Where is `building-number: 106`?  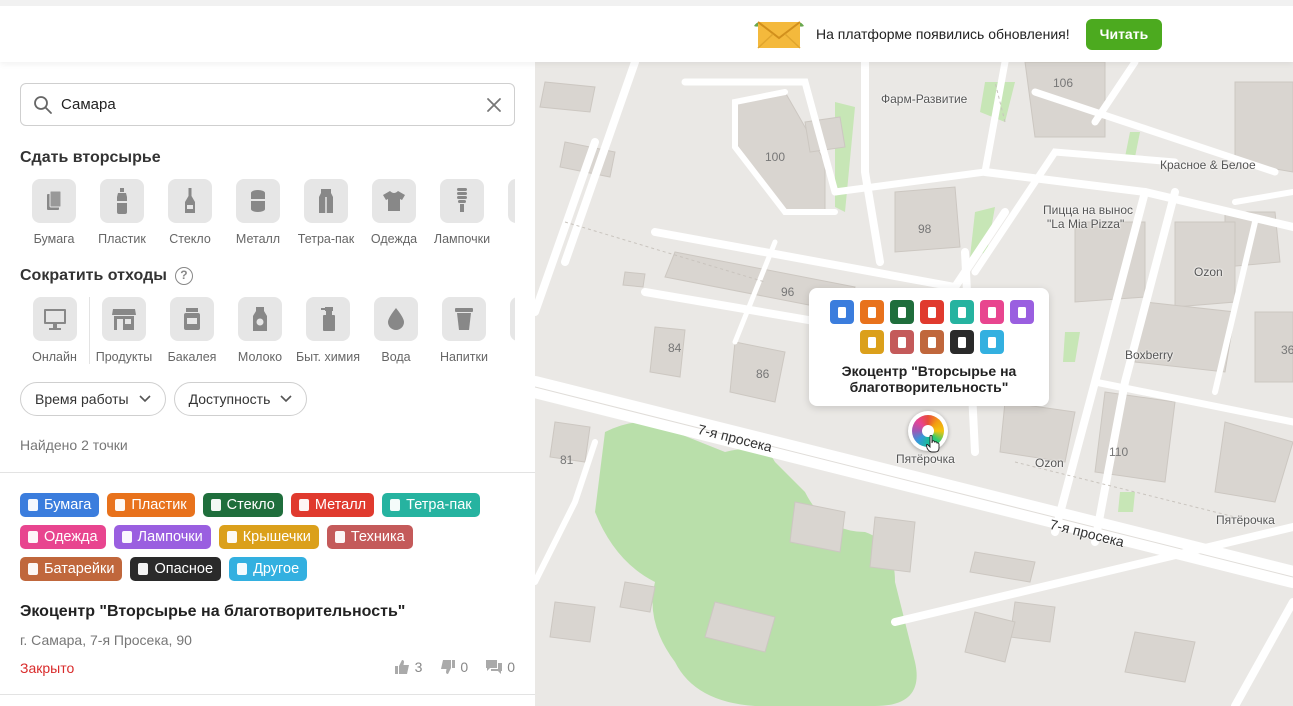
building-number: 106 is located at coordinates (1063, 83).